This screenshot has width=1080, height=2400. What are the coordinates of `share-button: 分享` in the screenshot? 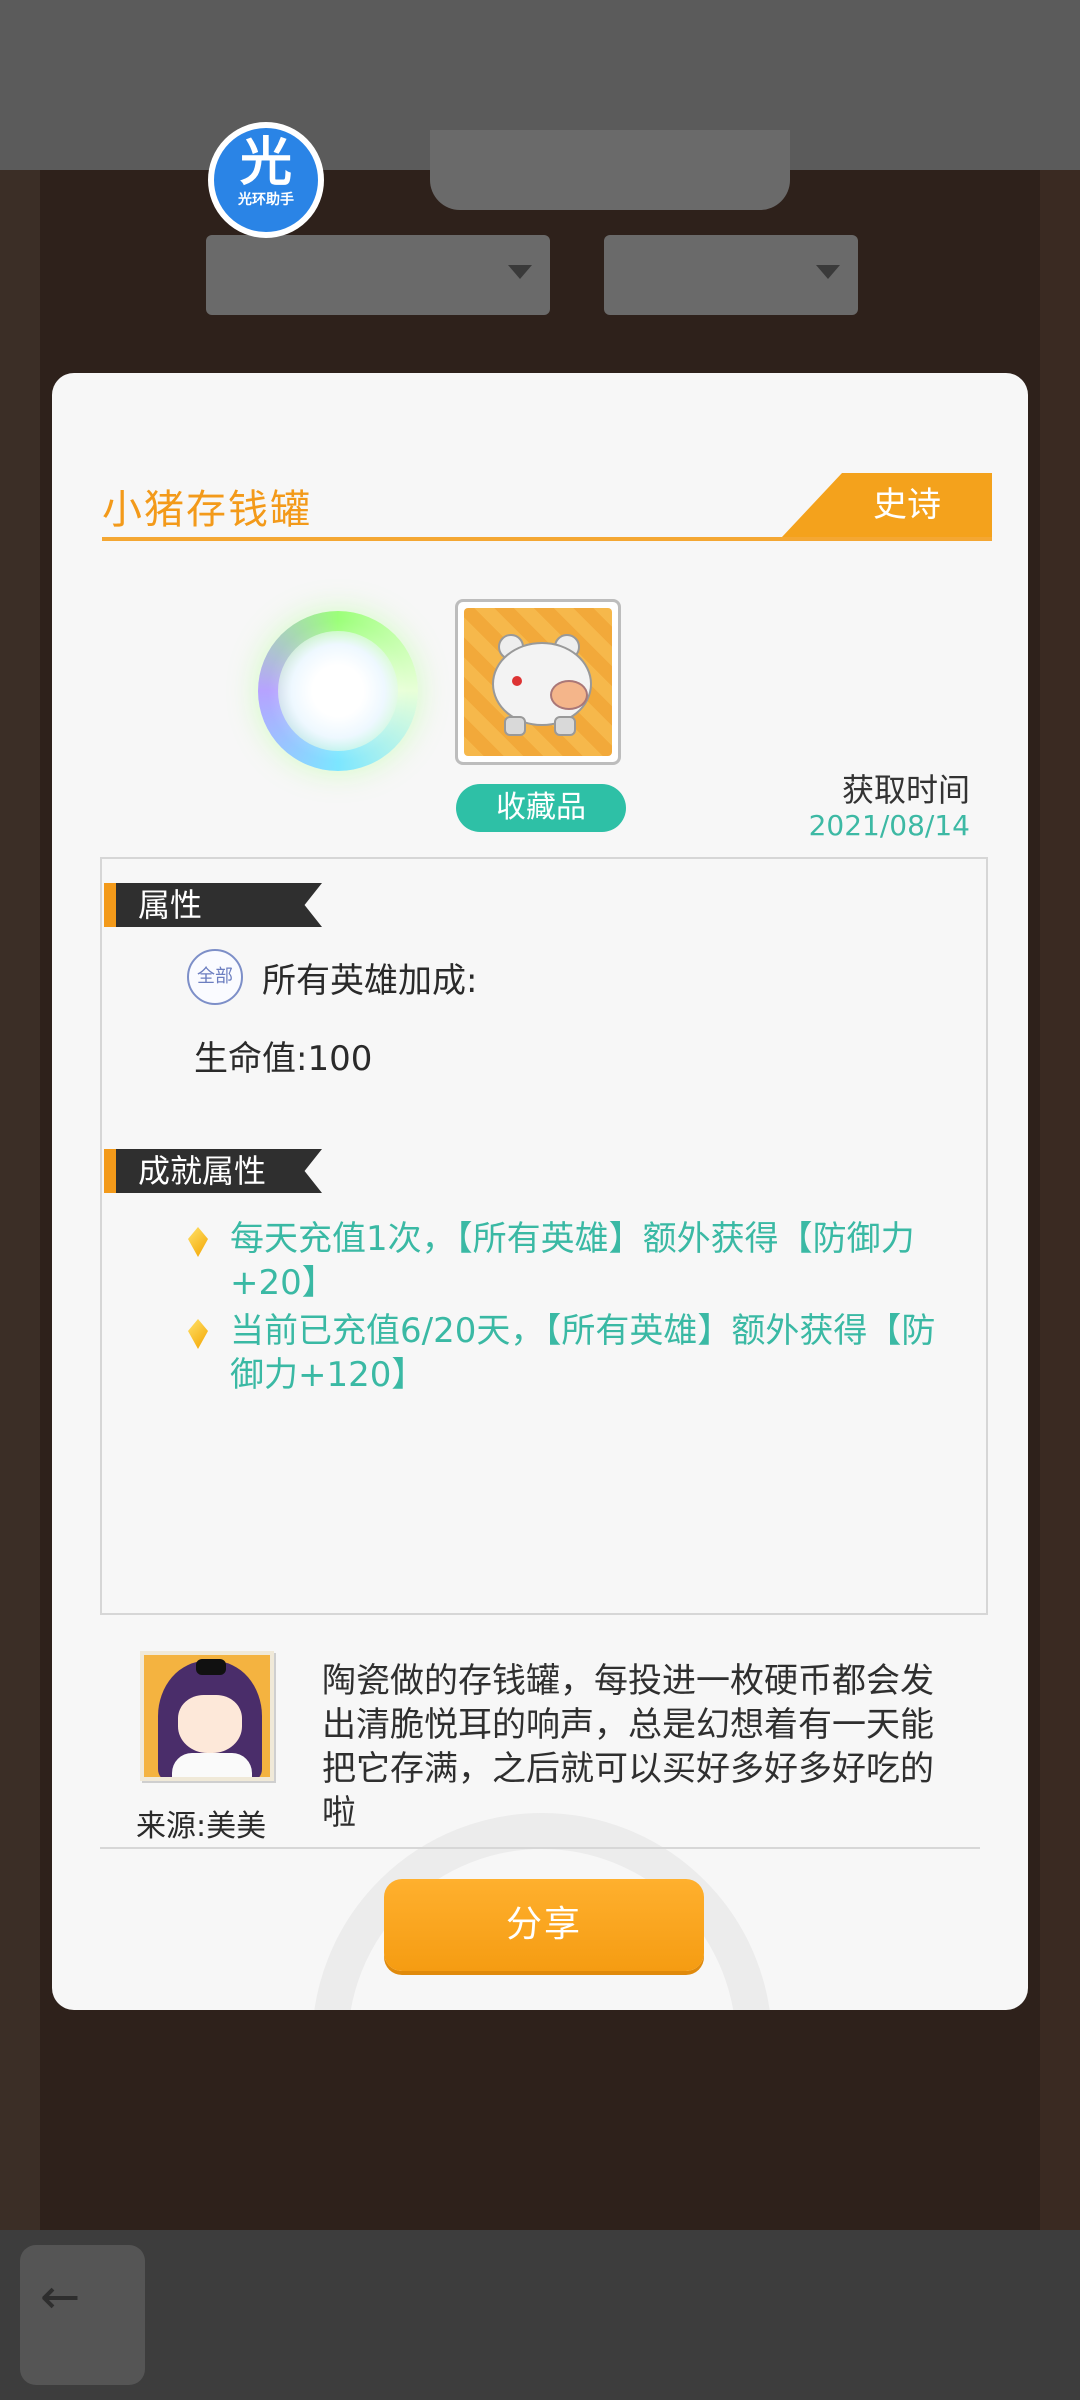 It's located at (544, 1925).